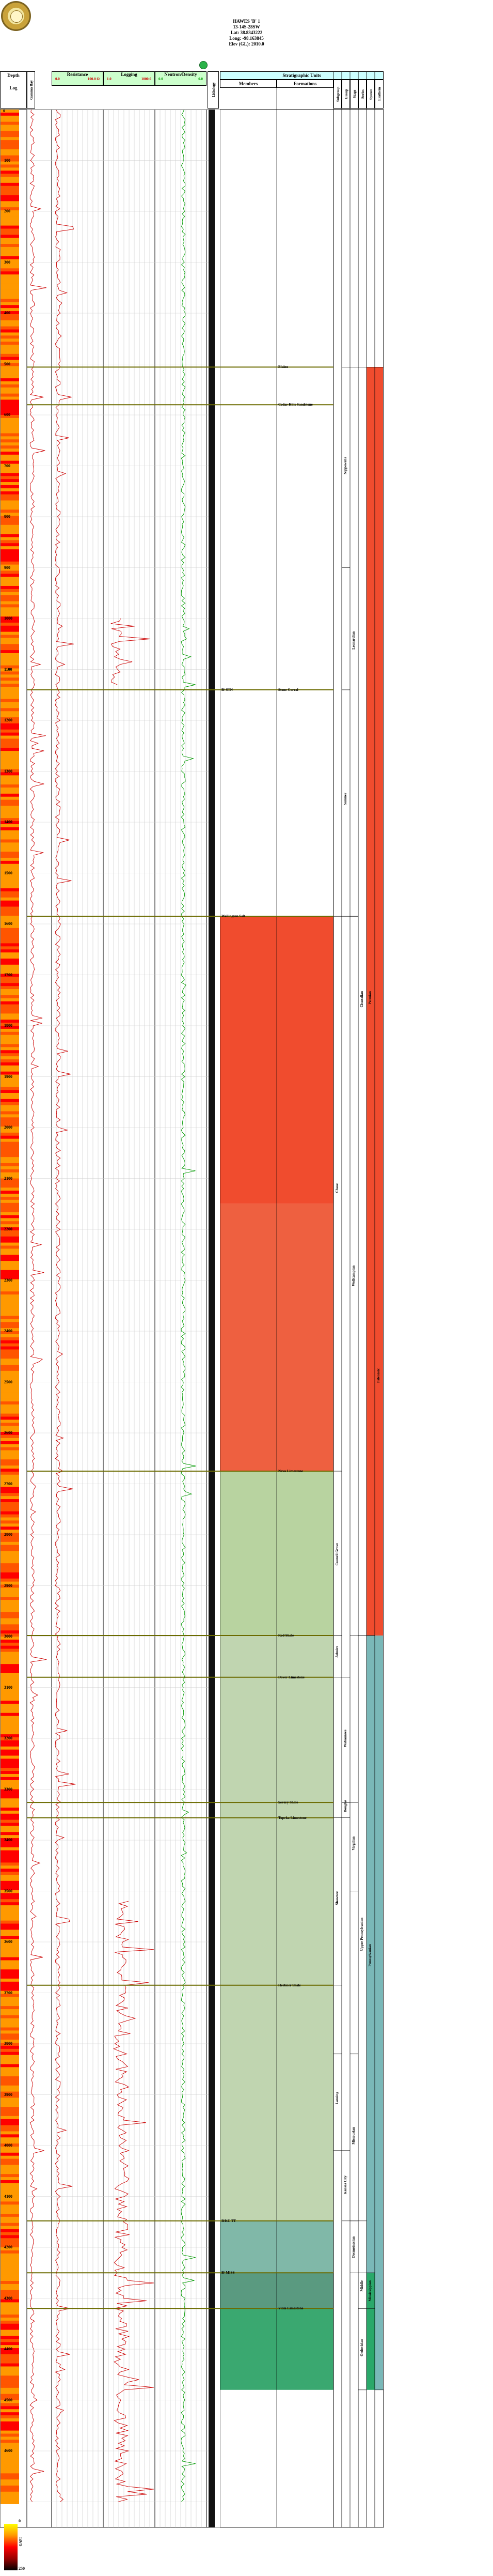 This screenshot has width=493, height=2576. I want to click on member-label: B/ STN, so click(227, 689).